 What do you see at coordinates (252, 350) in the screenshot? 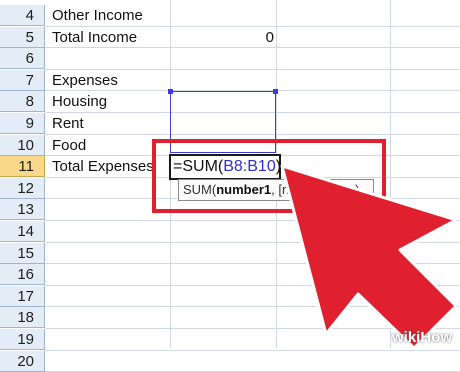
I see `row-gridline` at bounding box center [252, 350].